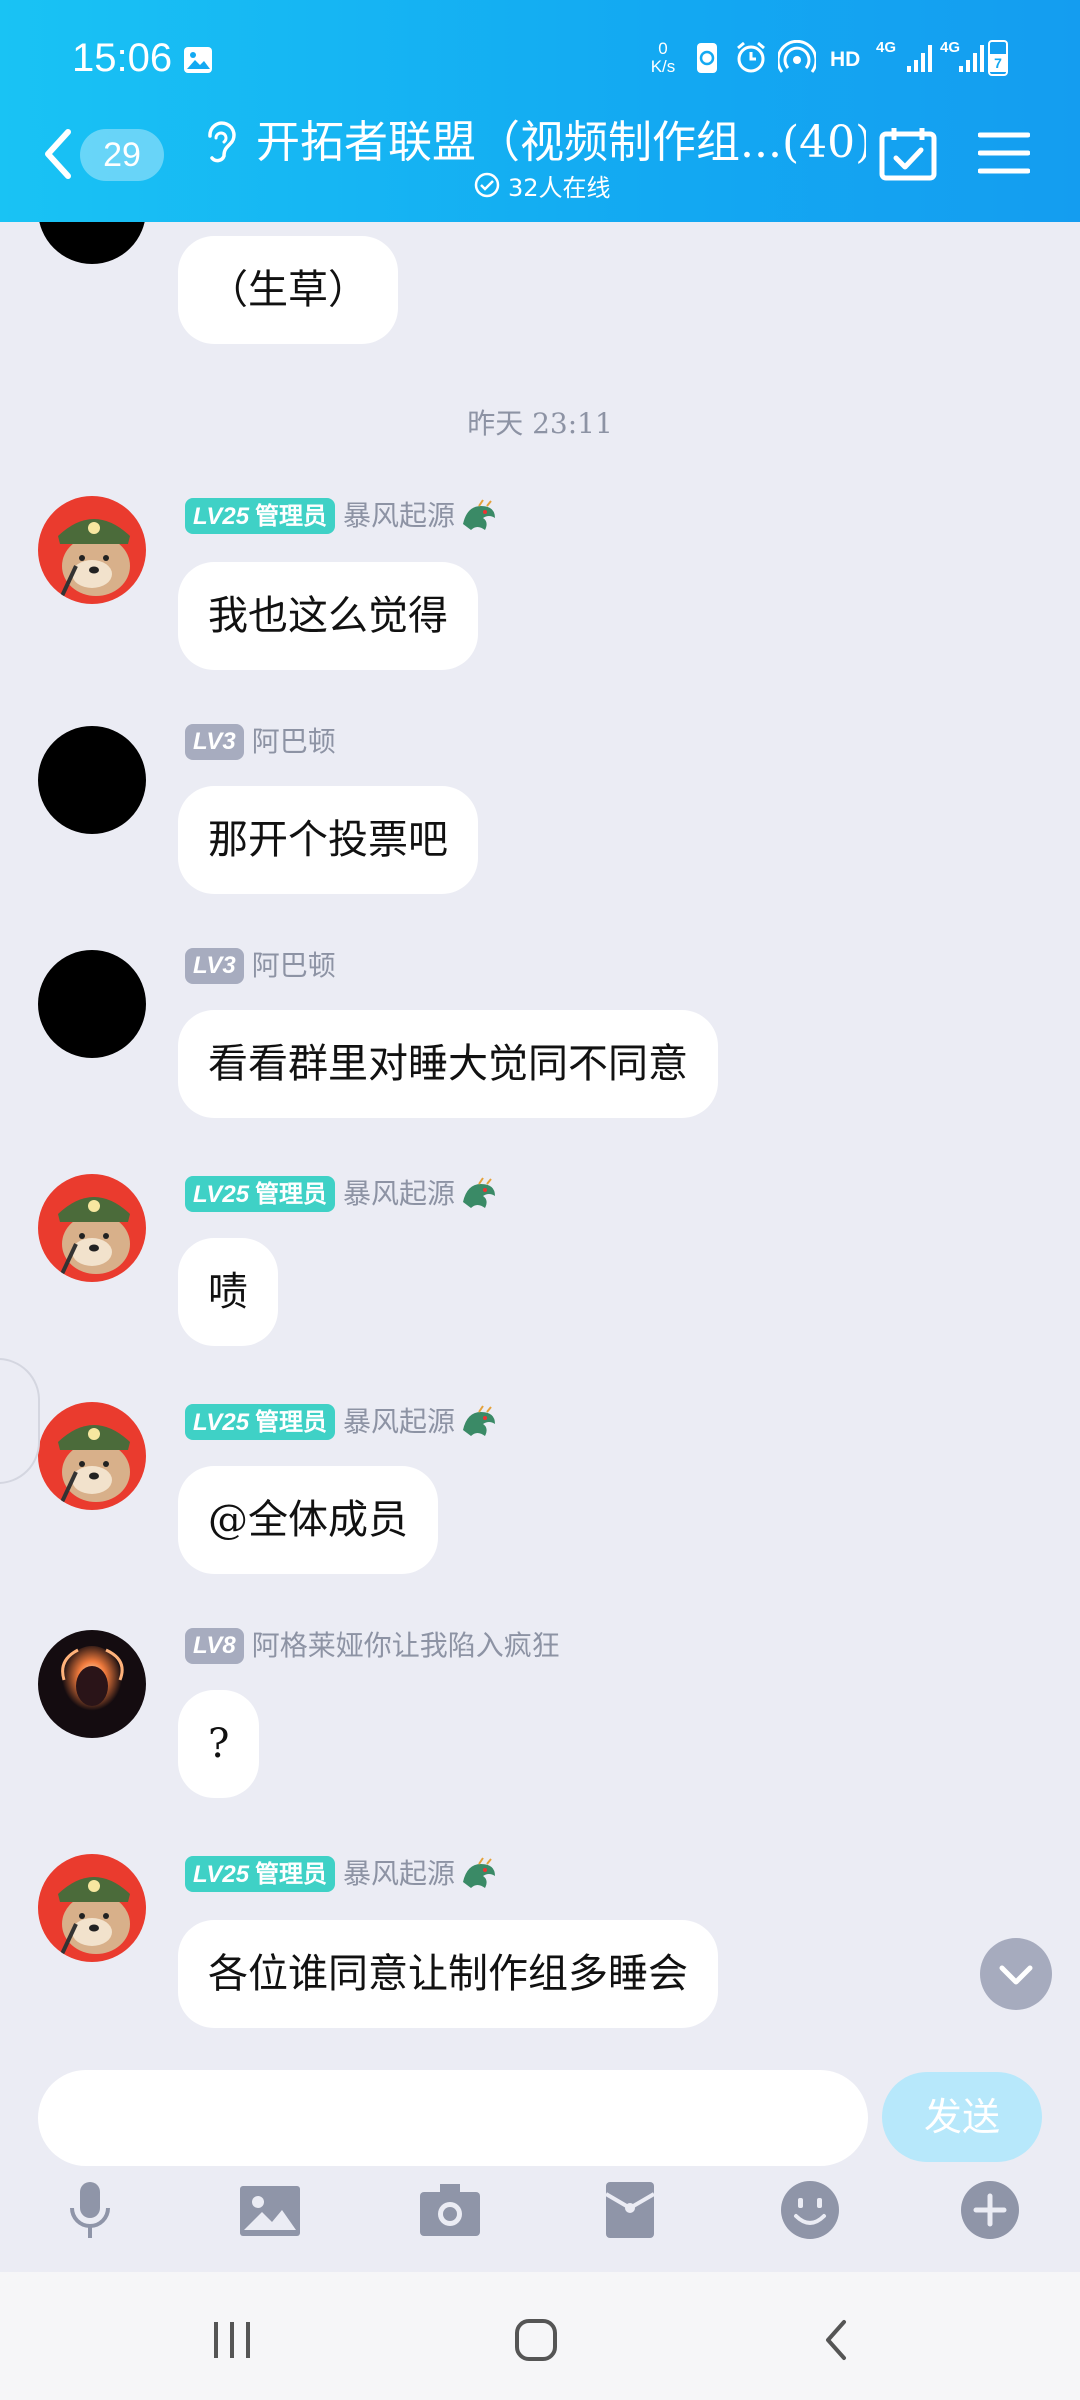  What do you see at coordinates (908, 154) in the screenshot?
I see `calendar-check-icon` at bounding box center [908, 154].